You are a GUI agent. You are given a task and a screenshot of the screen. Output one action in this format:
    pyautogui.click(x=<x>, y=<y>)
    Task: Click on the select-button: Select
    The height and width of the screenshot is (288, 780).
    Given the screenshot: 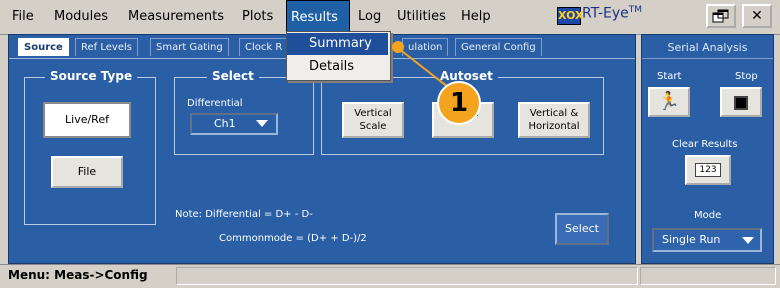 What is the action you would take?
    pyautogui.click(x=582, y=229)
    